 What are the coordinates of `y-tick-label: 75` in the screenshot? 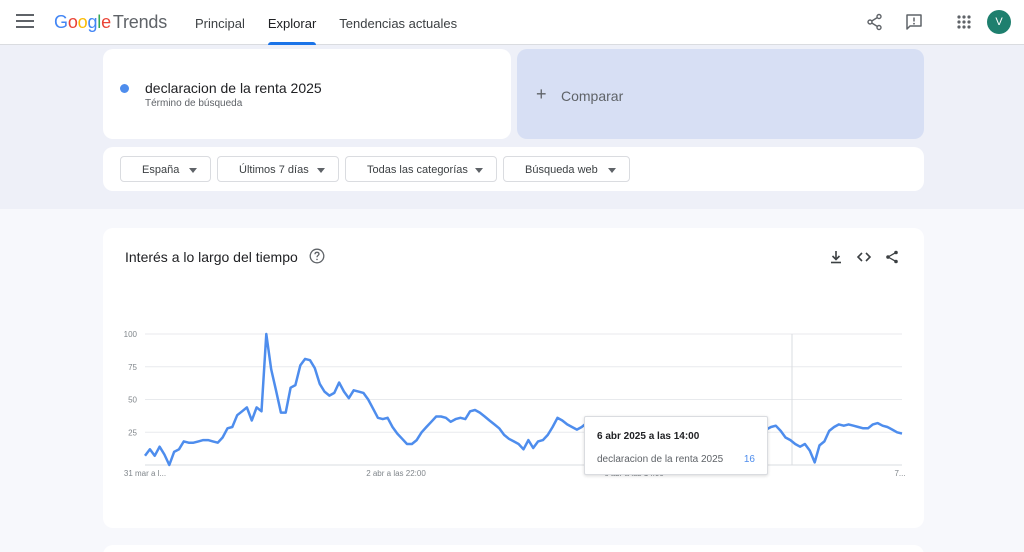 It's located at (132, 367).